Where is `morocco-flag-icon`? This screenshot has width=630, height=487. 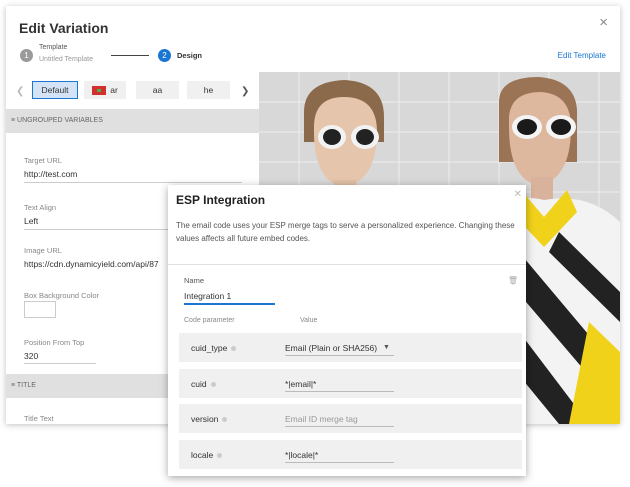
morocco-flag-icon is located at coordinates (99, 91).